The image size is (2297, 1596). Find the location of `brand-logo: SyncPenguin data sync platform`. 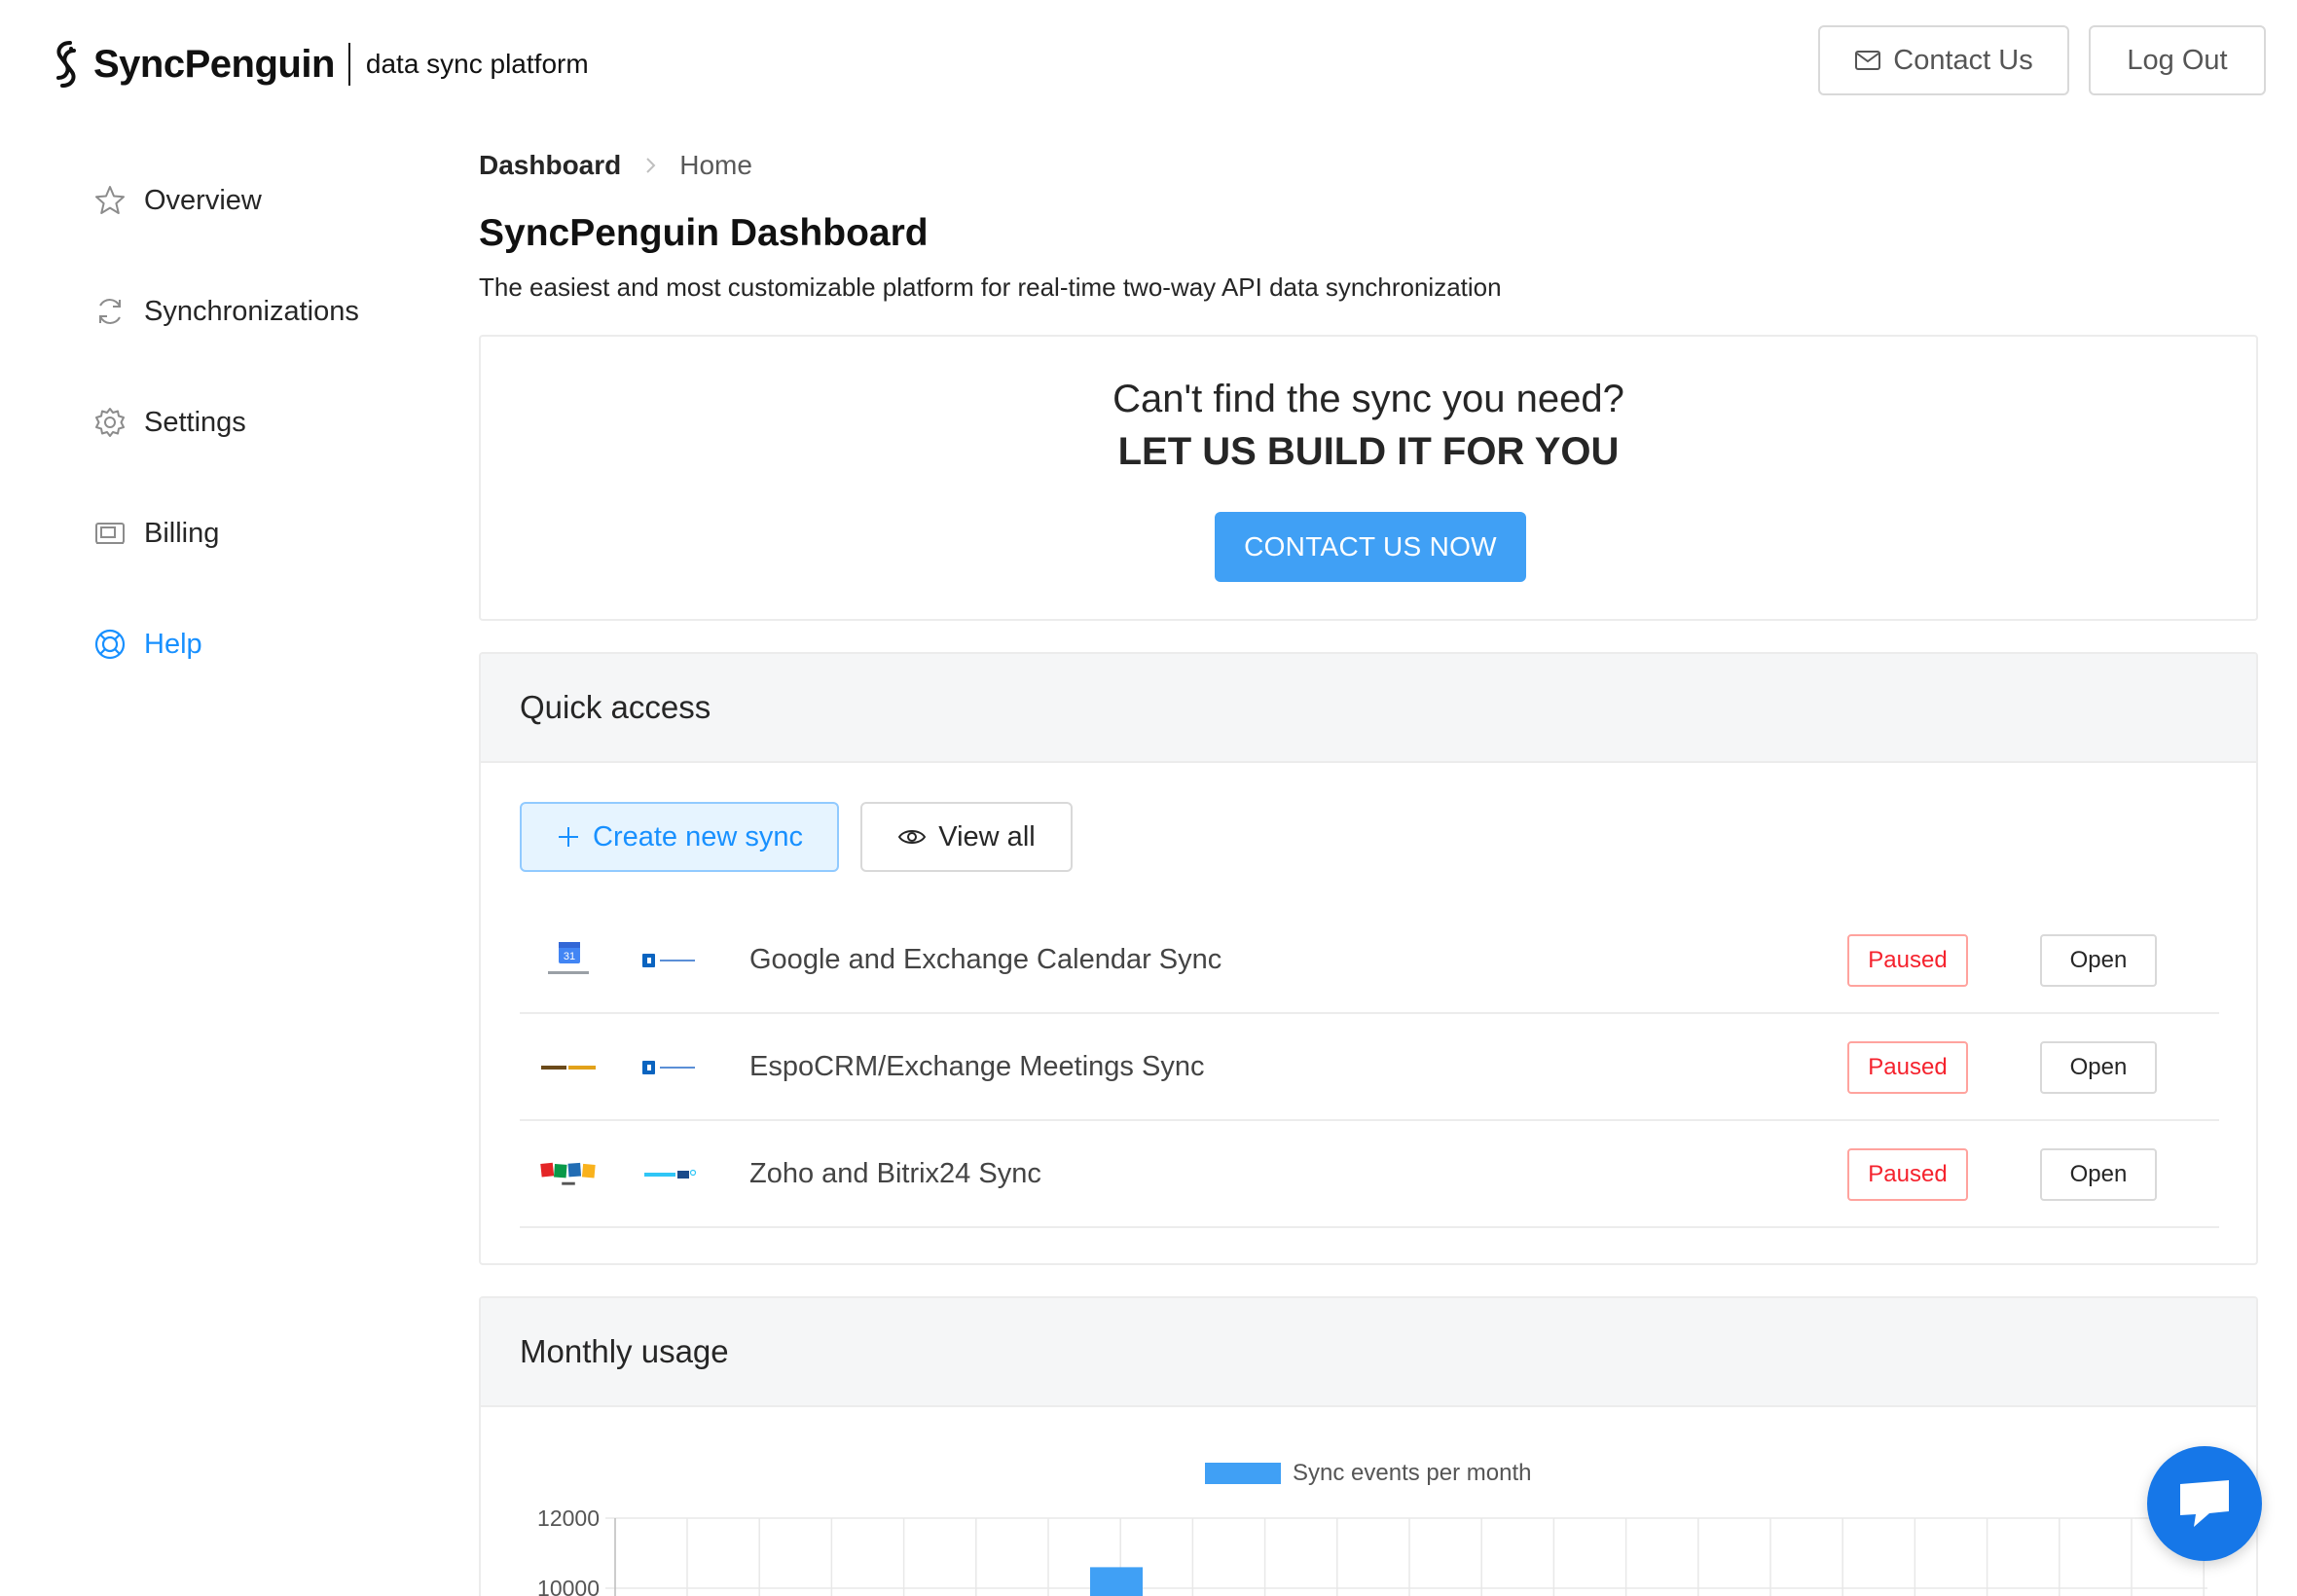

brand-logo: SyncPenguin data sync platform is located at coordinates (318, 64).